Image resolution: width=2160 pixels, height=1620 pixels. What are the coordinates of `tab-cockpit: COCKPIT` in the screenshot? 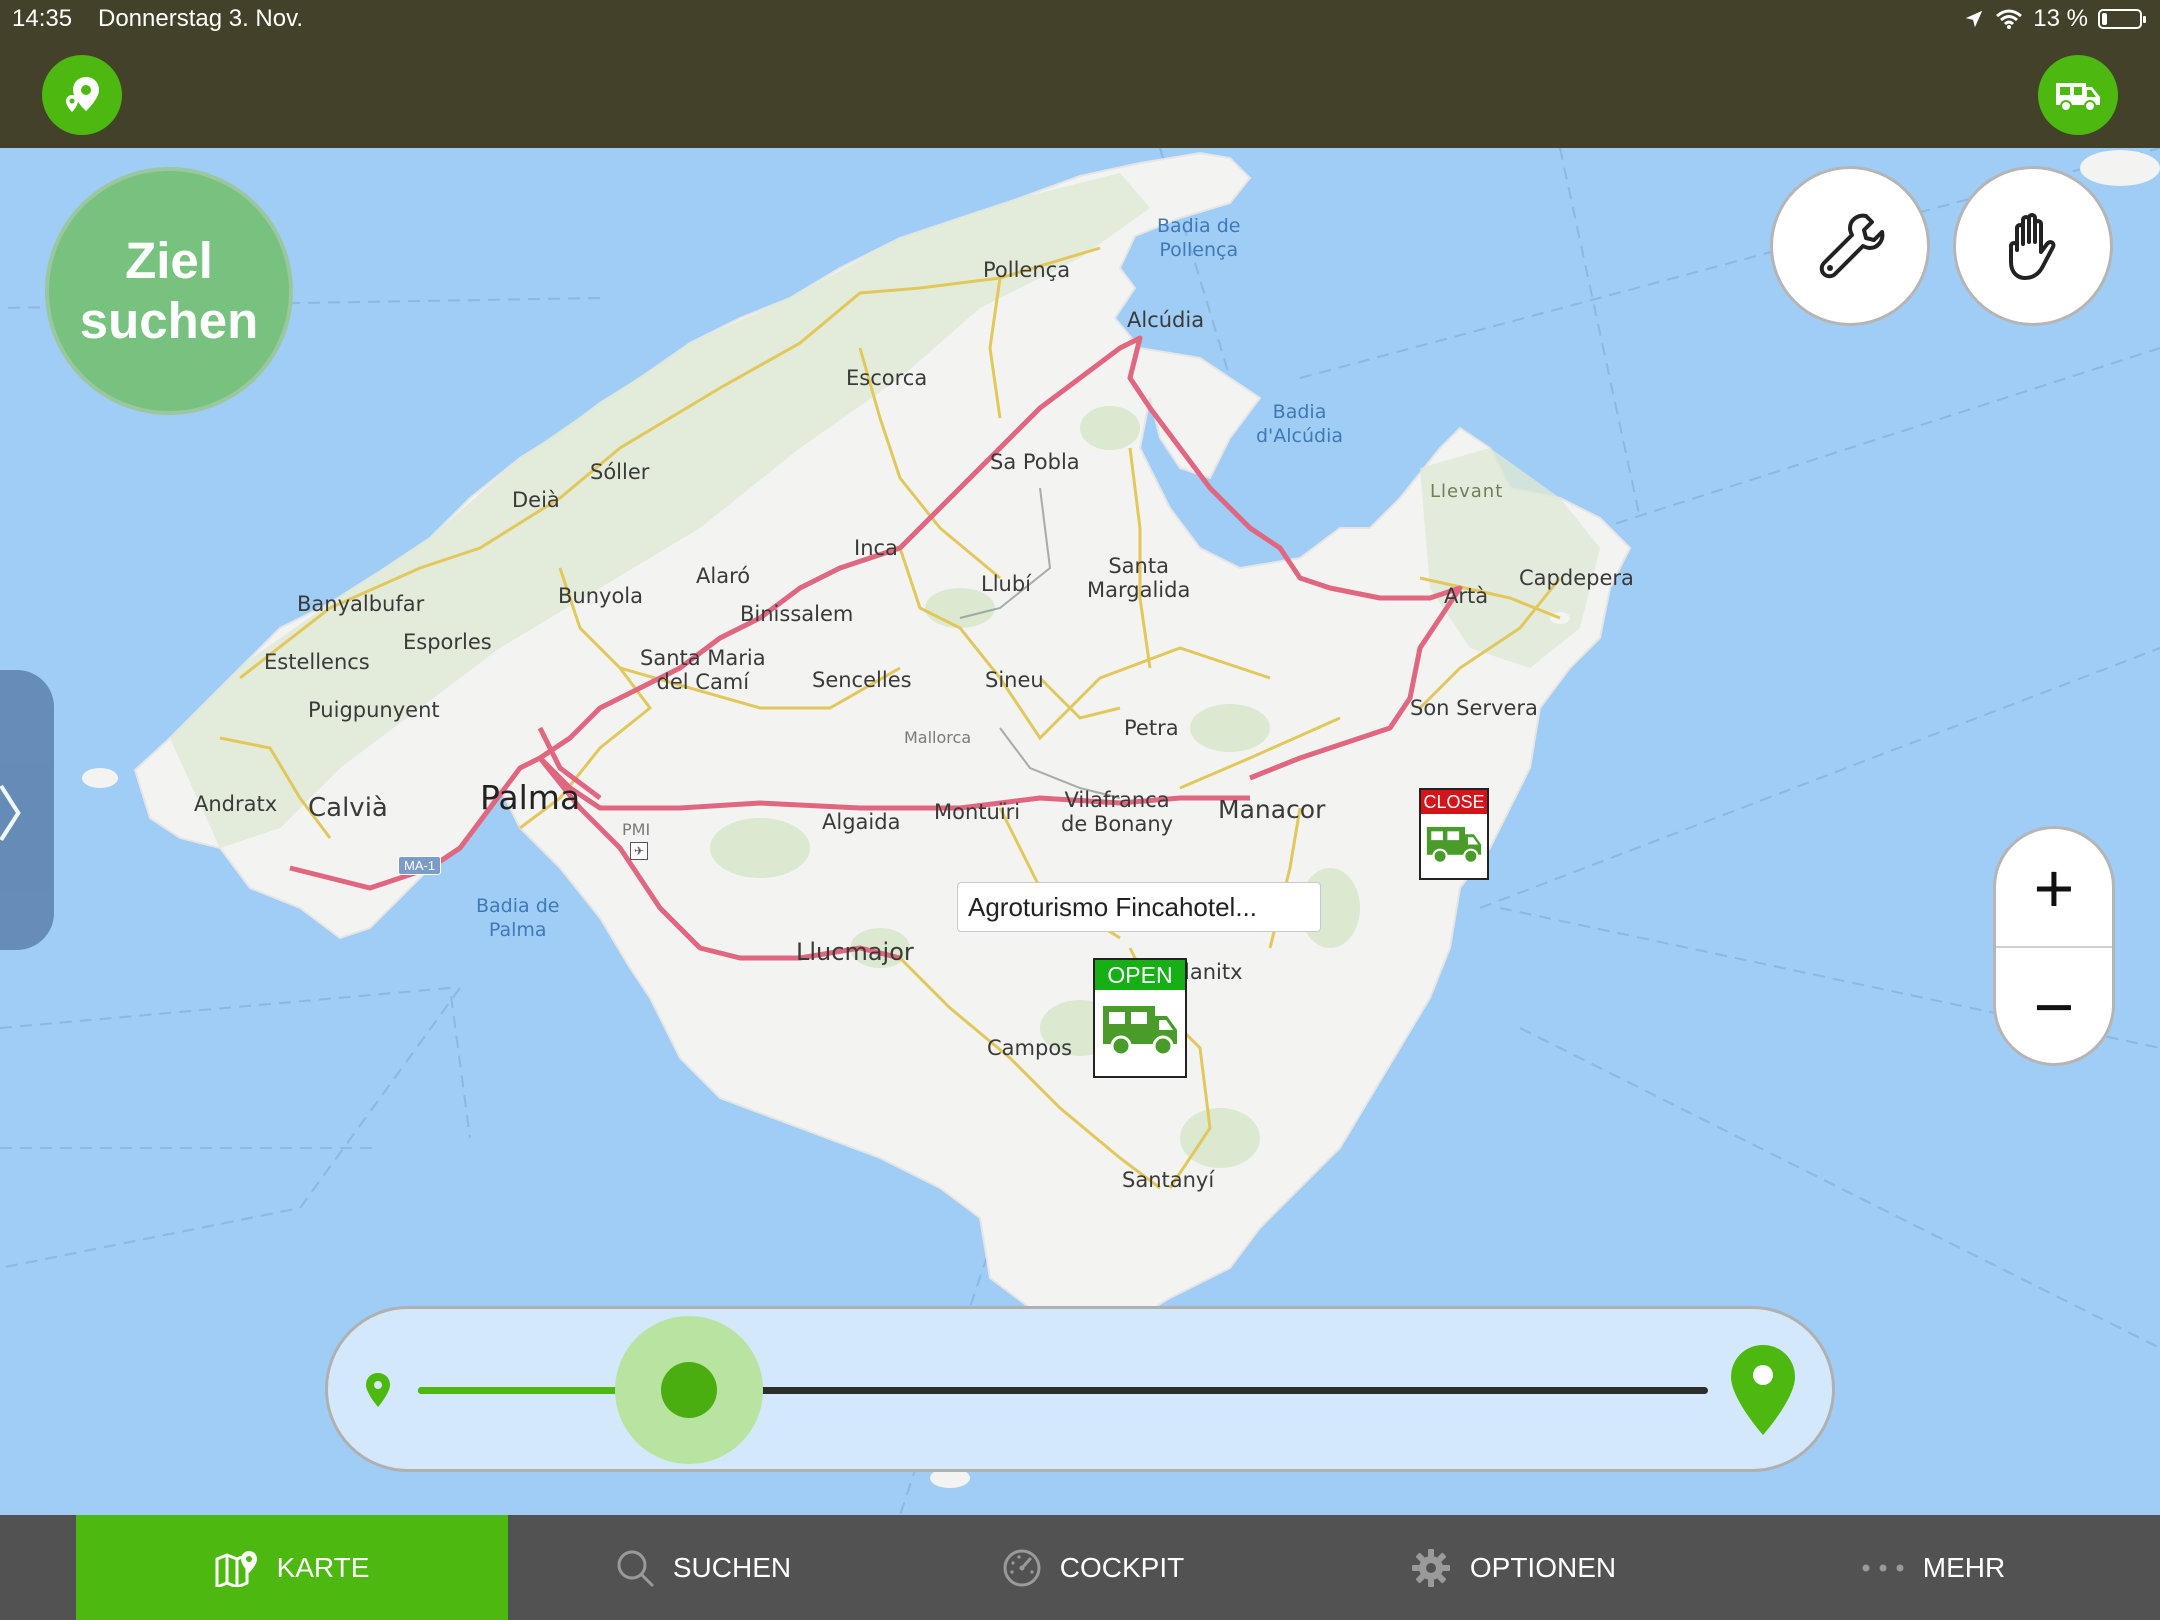 It's located at (1093, 1567).